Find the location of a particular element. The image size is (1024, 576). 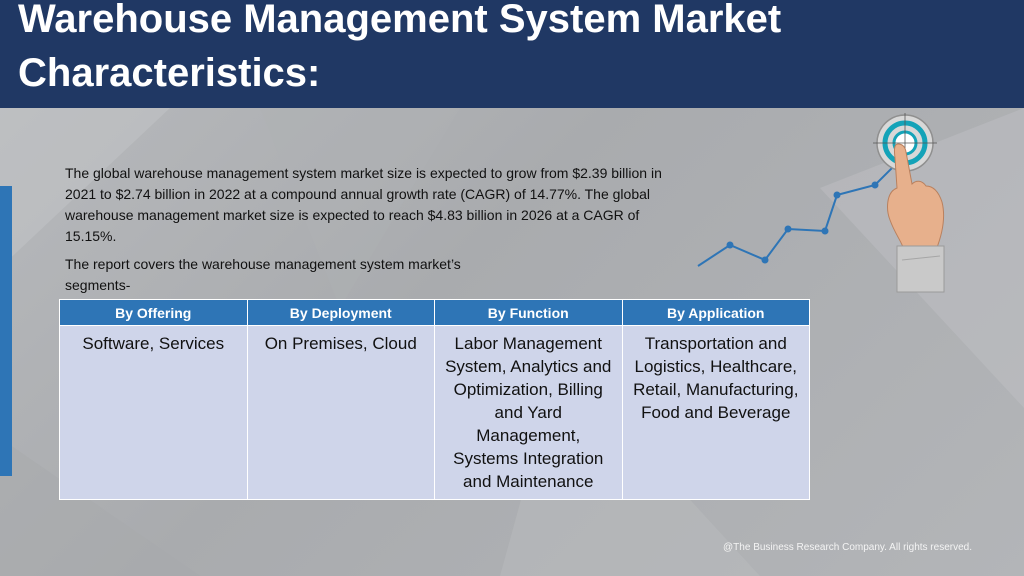

header-by-deployment: By Deployment is located at coordinates (340, 312).